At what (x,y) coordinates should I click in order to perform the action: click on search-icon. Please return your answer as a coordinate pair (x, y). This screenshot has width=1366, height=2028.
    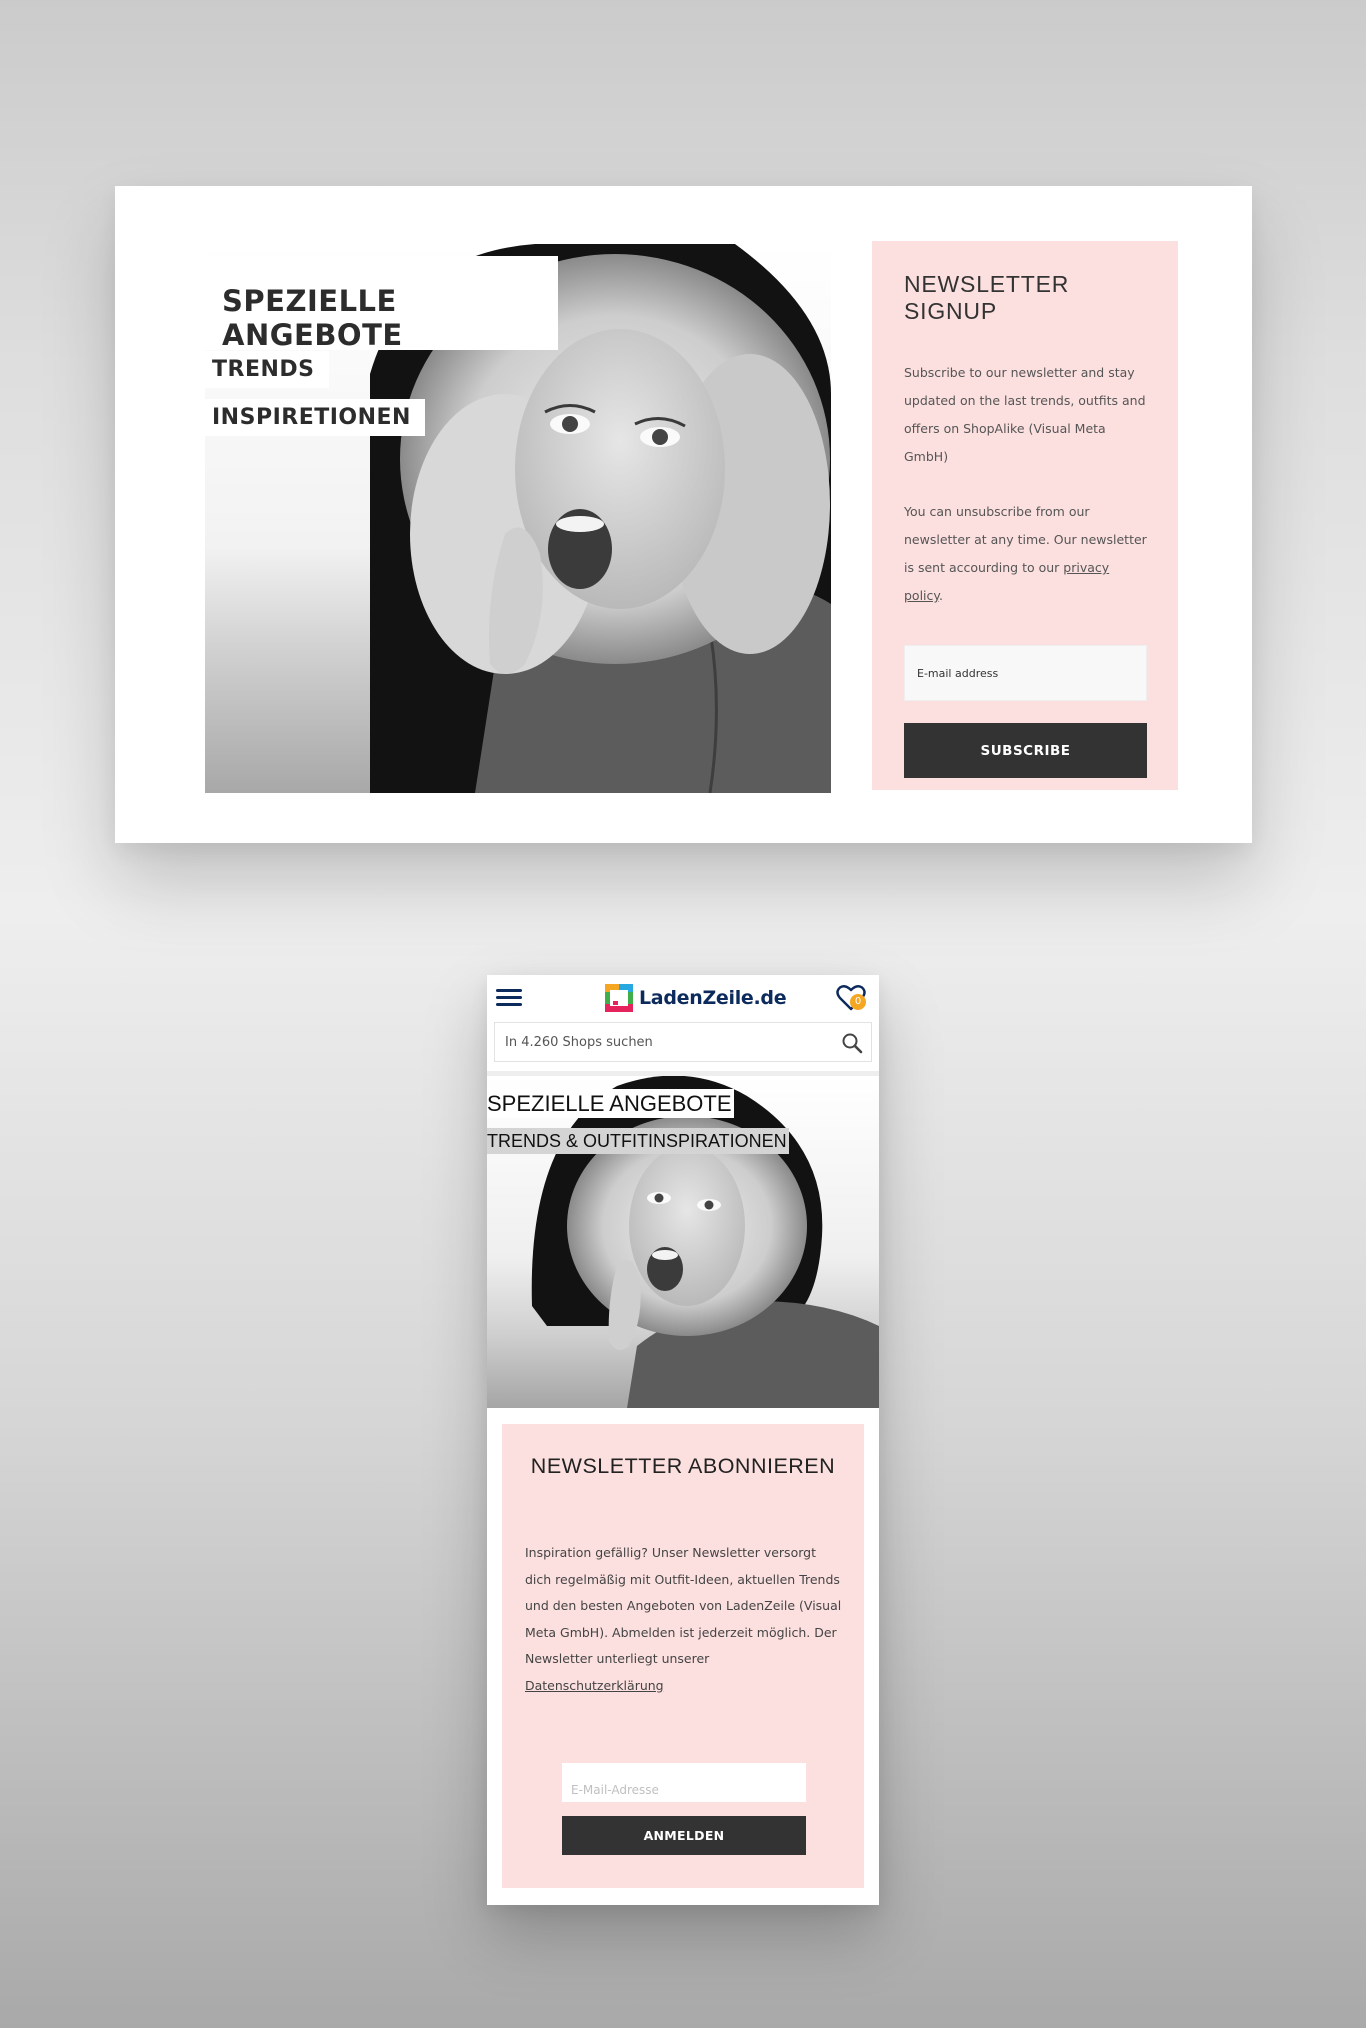
    Looking at the image, I should click on (852, 1043).